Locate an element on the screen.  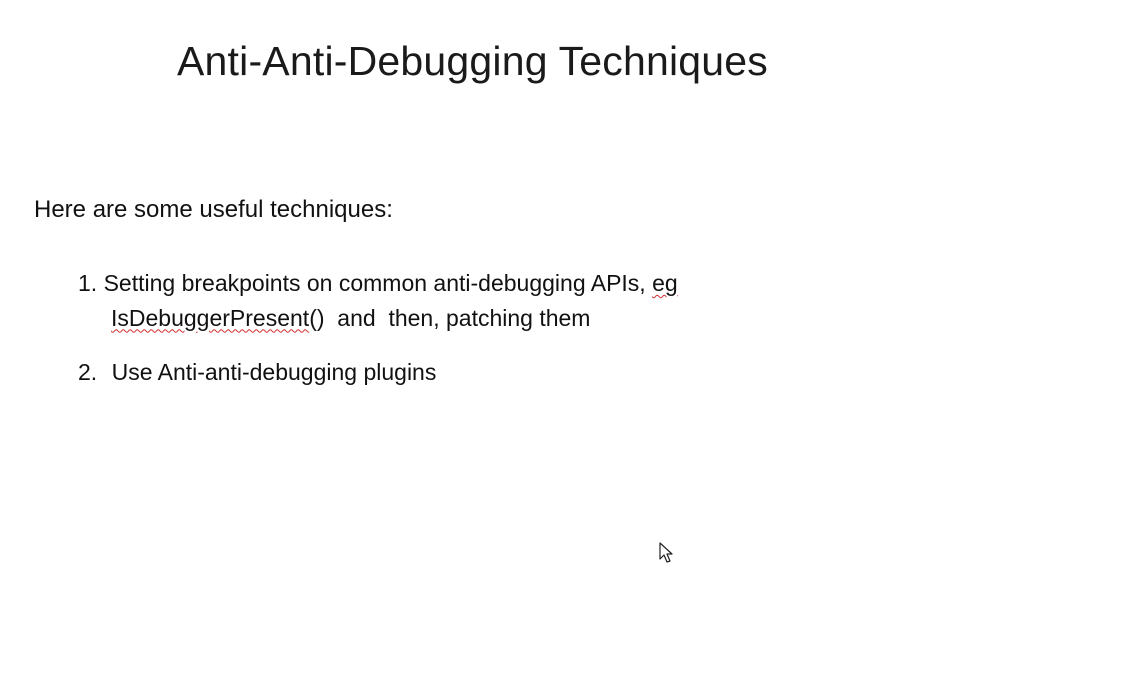
spellcheck-flagged-word: eg is located at coordinates (665, 283).